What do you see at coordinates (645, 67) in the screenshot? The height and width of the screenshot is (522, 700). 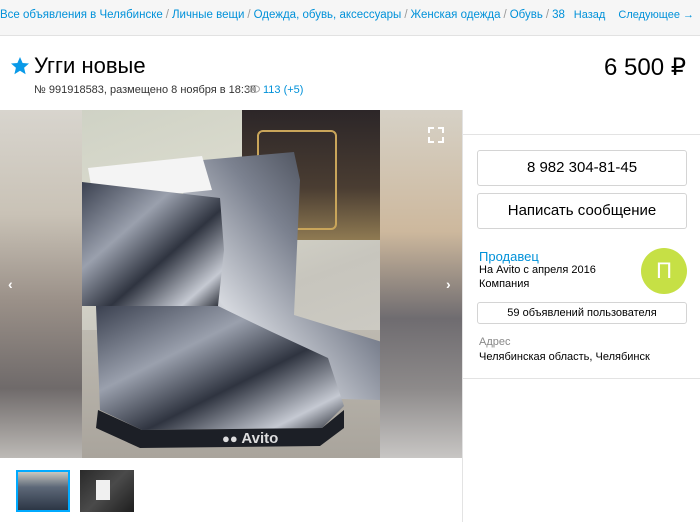 I see `price: 6 500 ₽` at bounding box center [645, 67].